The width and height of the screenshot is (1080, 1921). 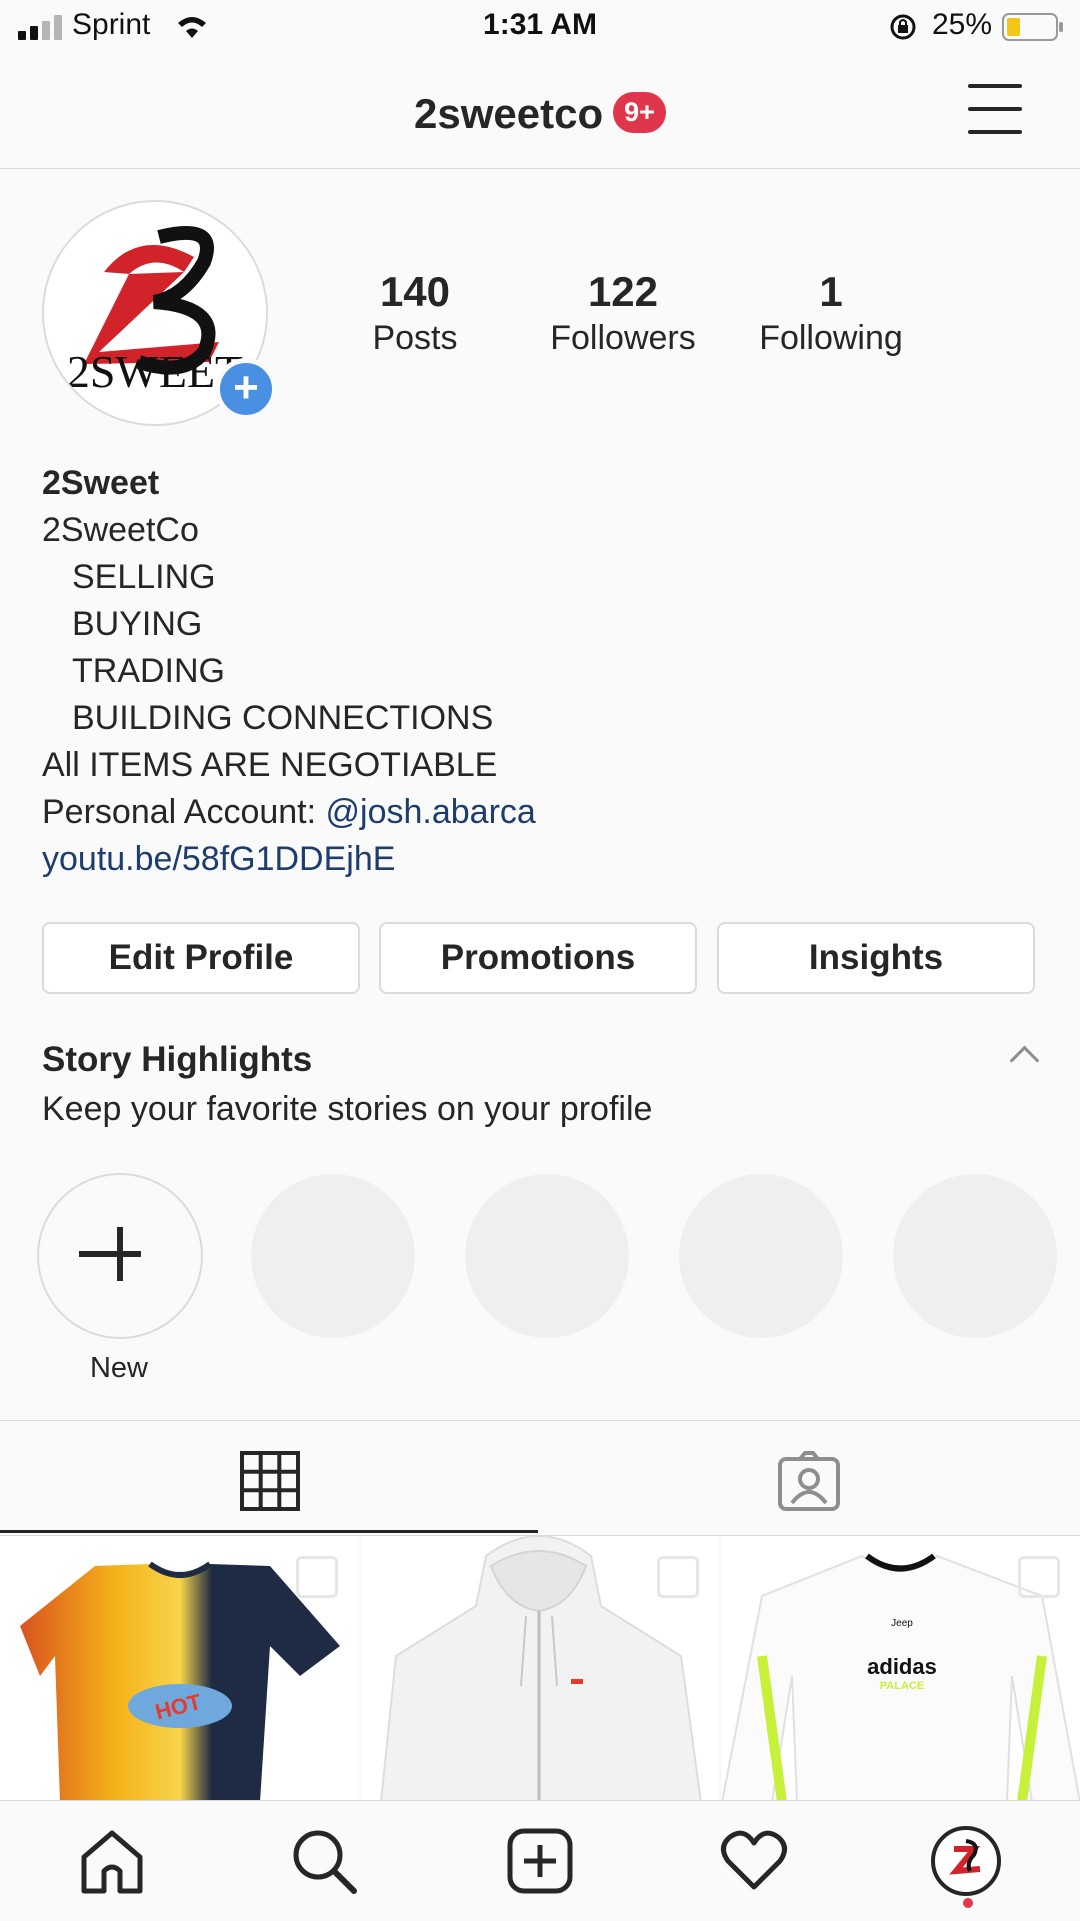 I want to click on add-story-button: +, so click(x=246, y=389).